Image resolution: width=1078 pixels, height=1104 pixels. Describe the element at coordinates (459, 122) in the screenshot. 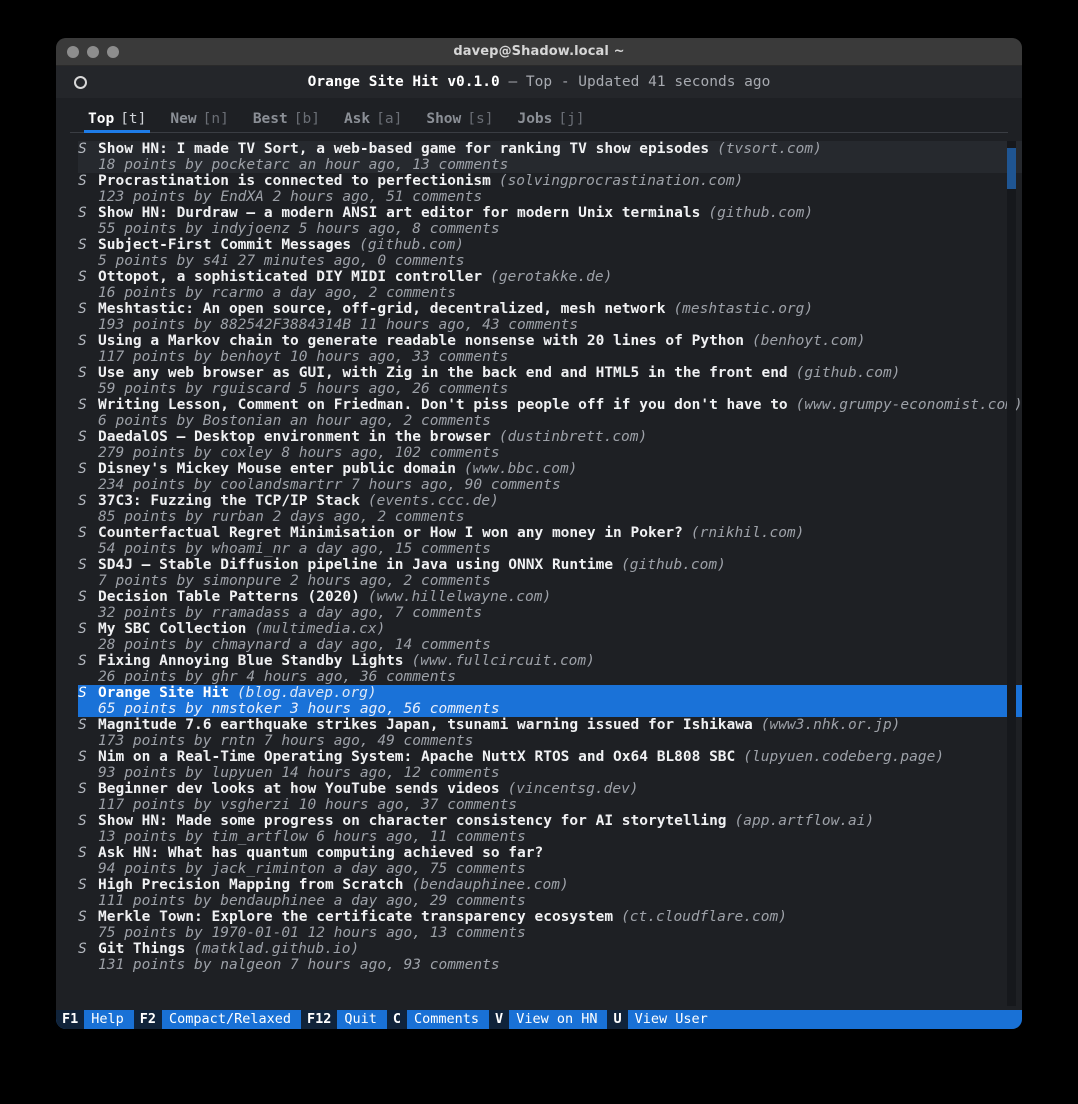

I see `tab-show: Show [s]` at that location.